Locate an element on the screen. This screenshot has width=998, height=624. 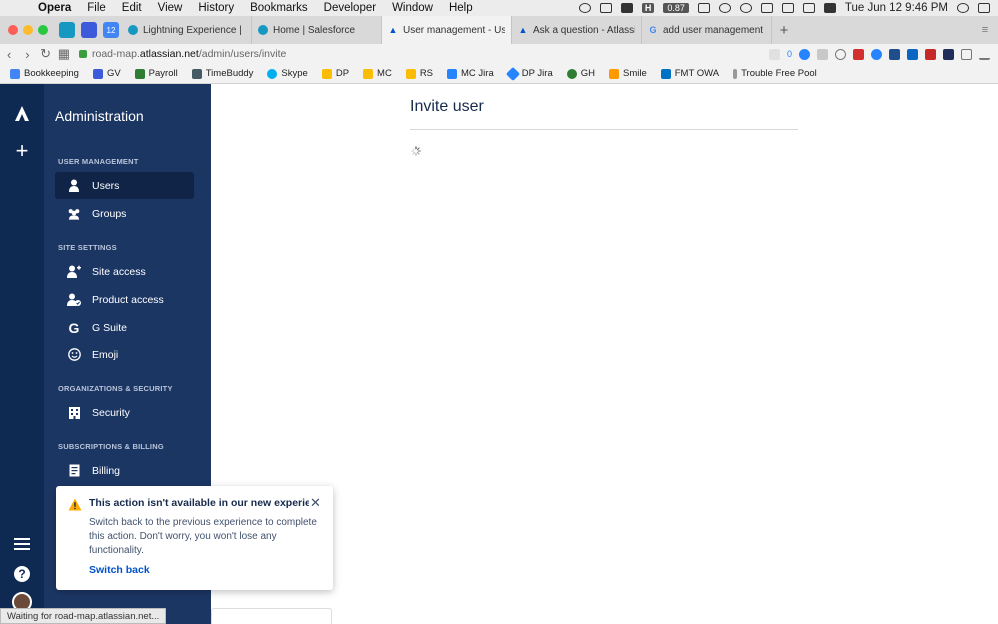
sidebar-item-groups: Groups is located at coordinates (124, 213).